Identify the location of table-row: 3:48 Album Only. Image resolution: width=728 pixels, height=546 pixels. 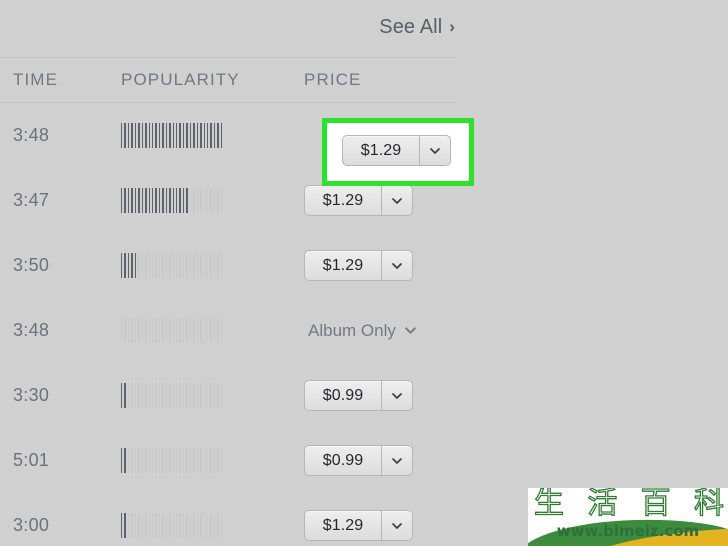
(227, 330).